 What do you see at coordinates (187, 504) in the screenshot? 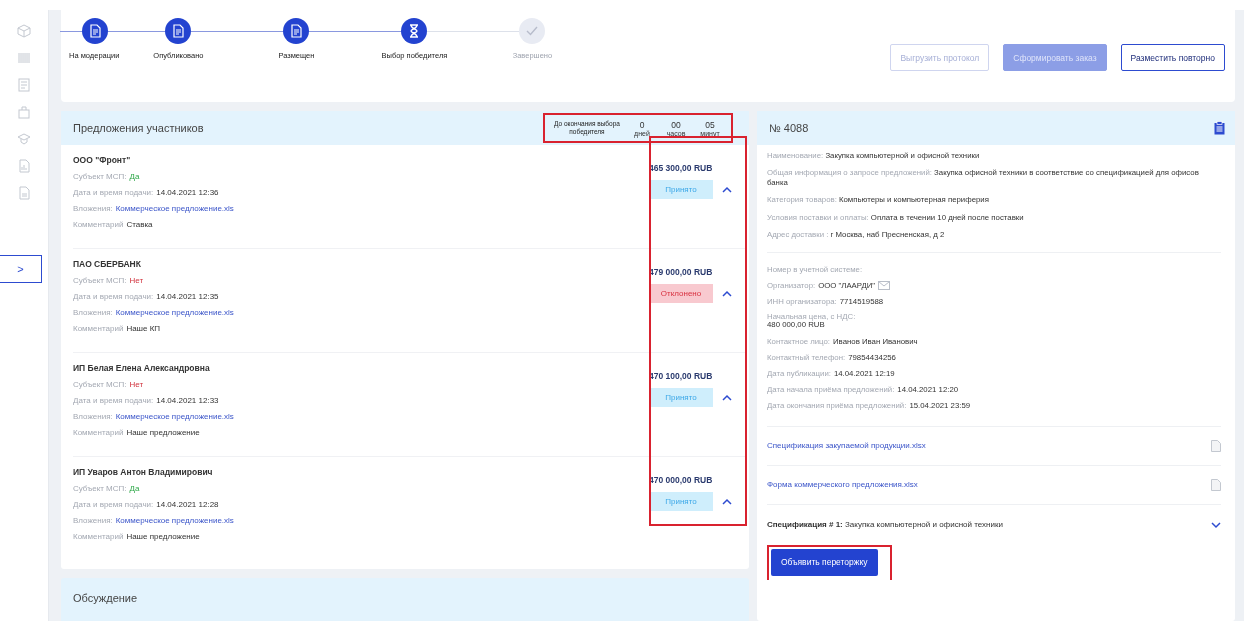
I see `field-value: 14.04.2021 12:28` at bounding box center [187, 504].